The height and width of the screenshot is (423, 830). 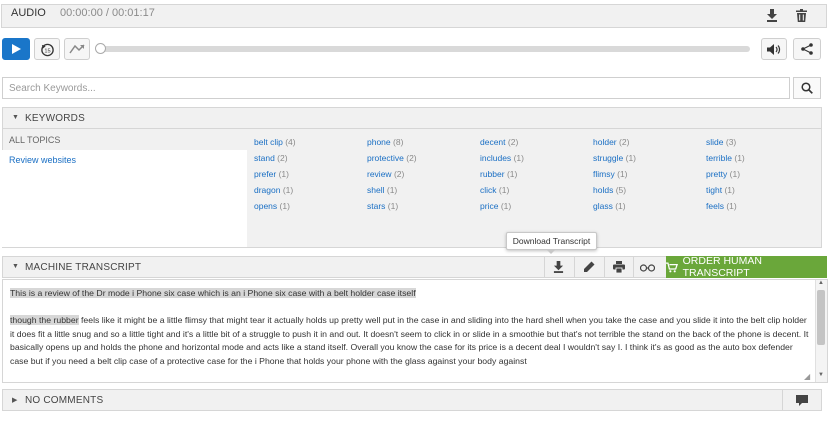 I want to click on keyword-word: tight, so click(x=714, y=190).